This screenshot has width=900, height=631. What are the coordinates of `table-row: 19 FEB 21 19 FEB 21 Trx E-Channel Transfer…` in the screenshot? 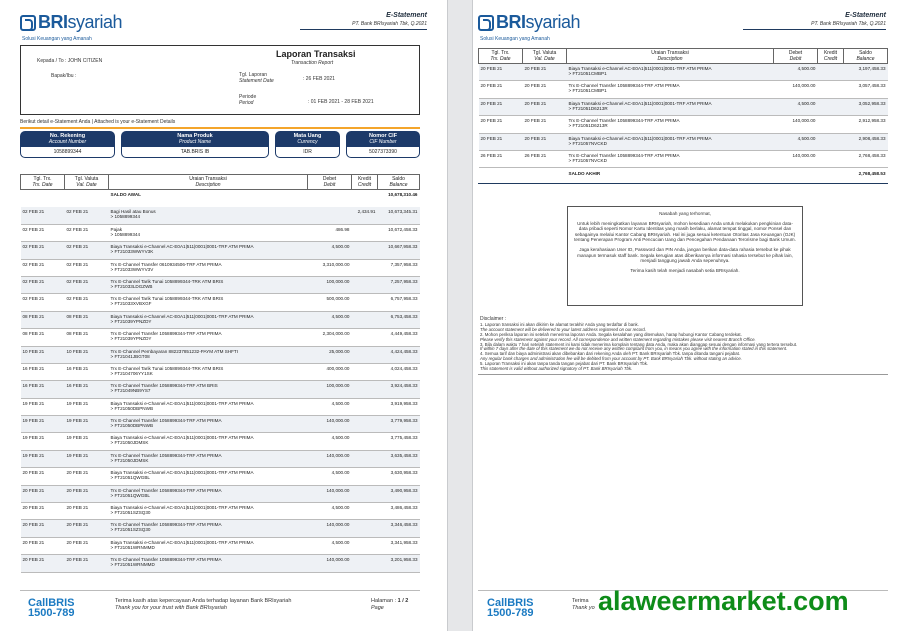 It's located at (220, 424).